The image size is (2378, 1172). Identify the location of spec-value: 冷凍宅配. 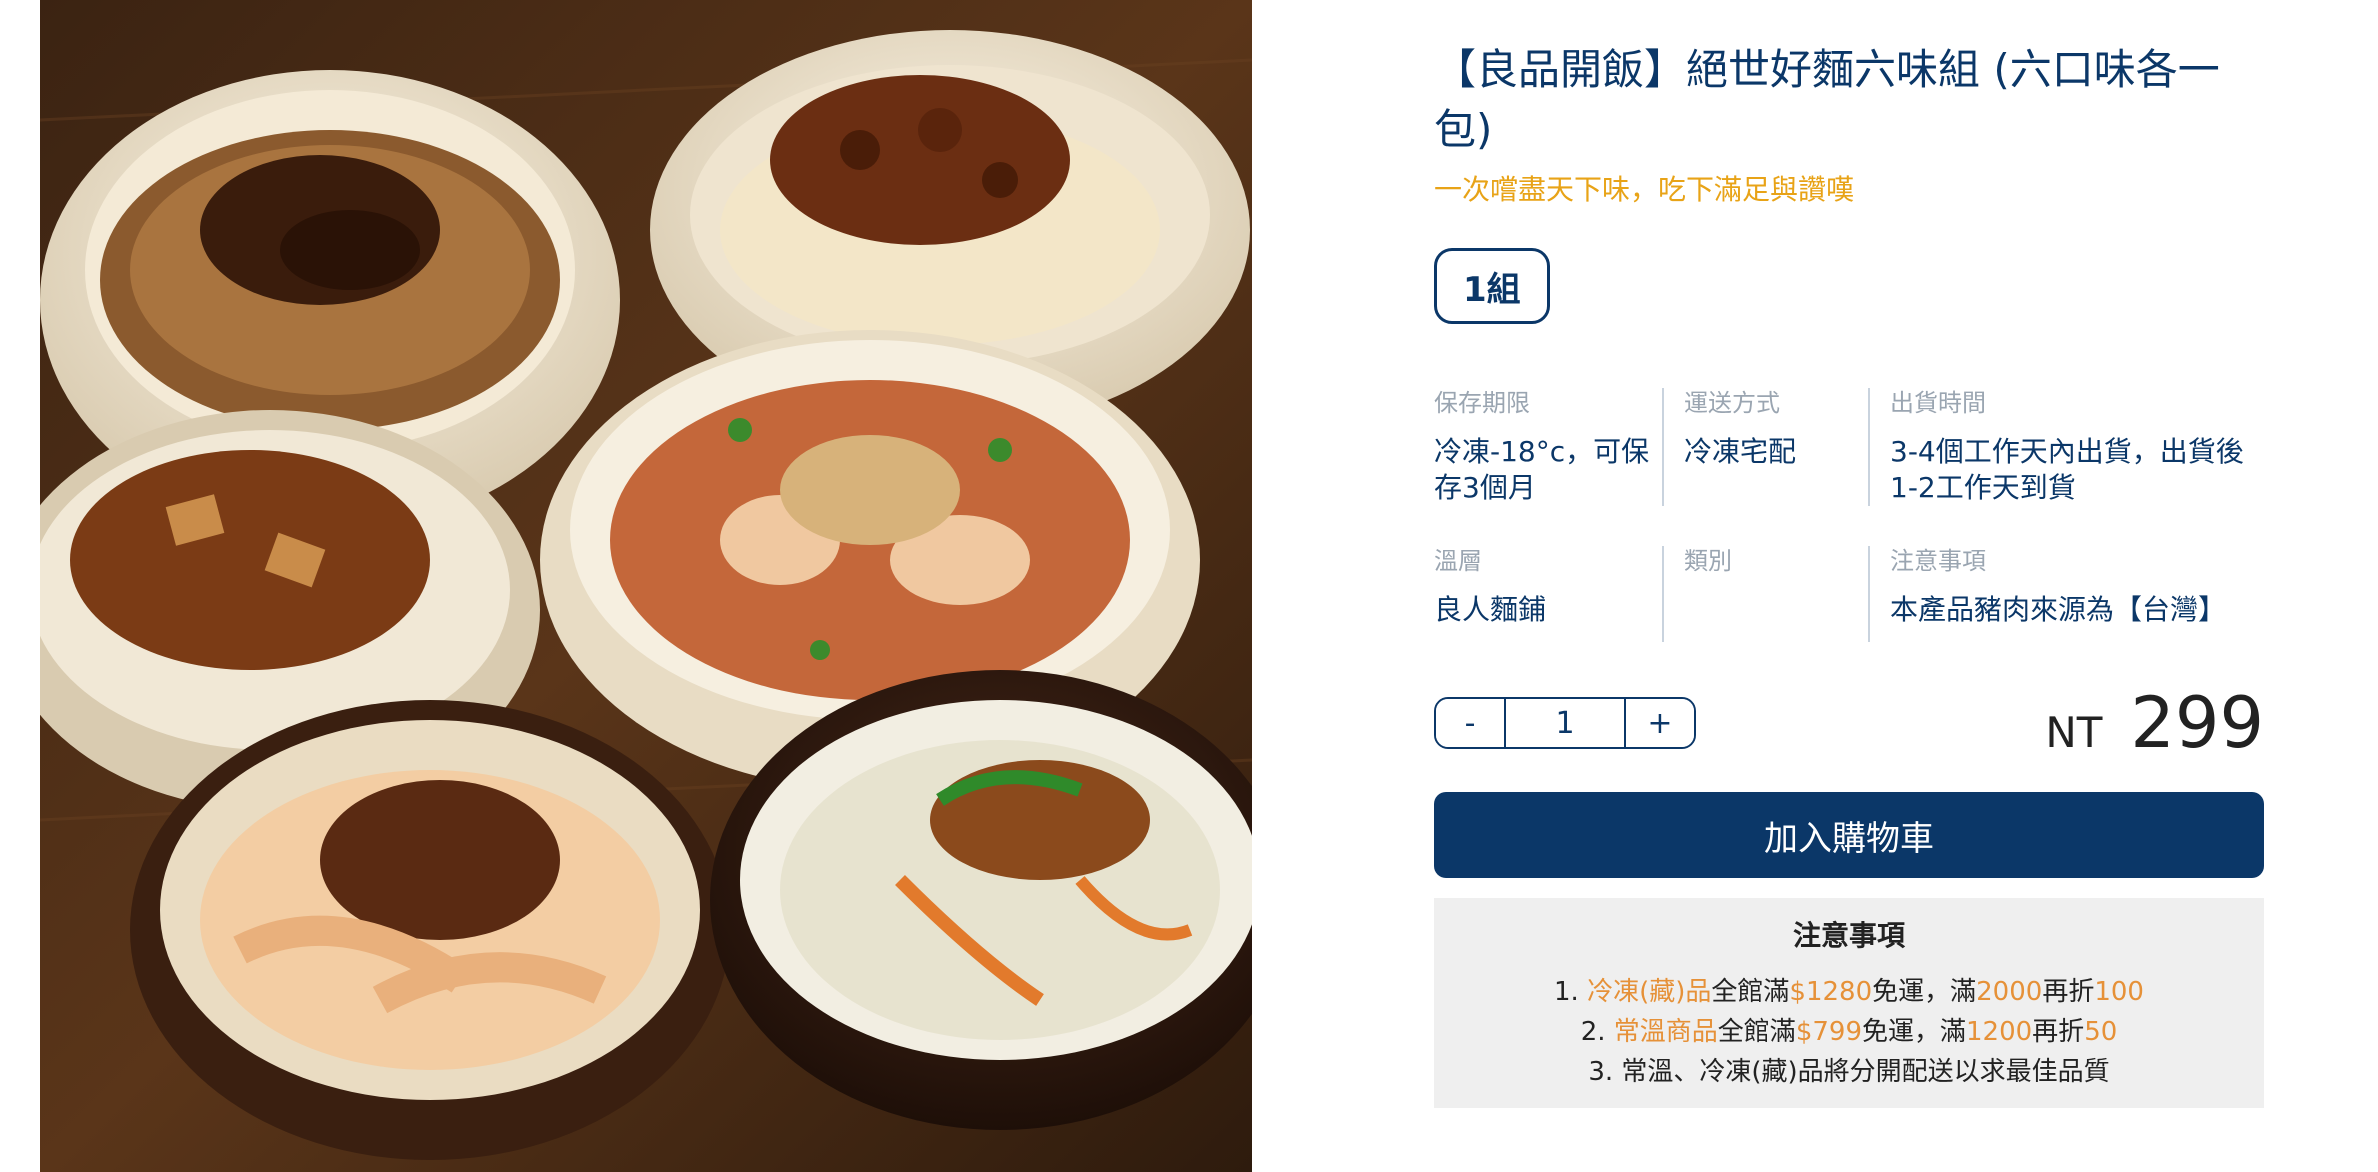
(1740, 451).